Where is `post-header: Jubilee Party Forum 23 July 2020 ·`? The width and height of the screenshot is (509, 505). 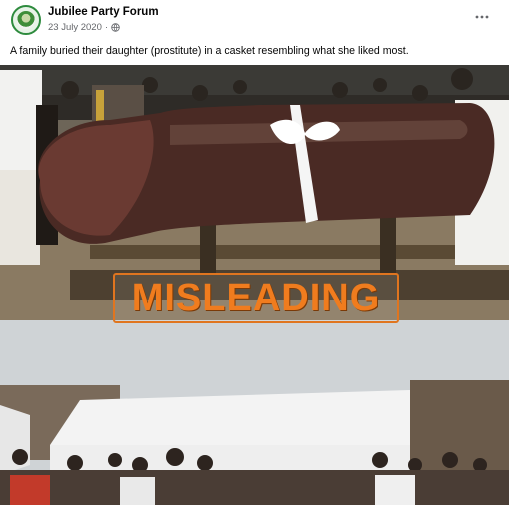 post-header: Jubilee Party Forum 23 July 2020 · is located at coordinates (254, 21).